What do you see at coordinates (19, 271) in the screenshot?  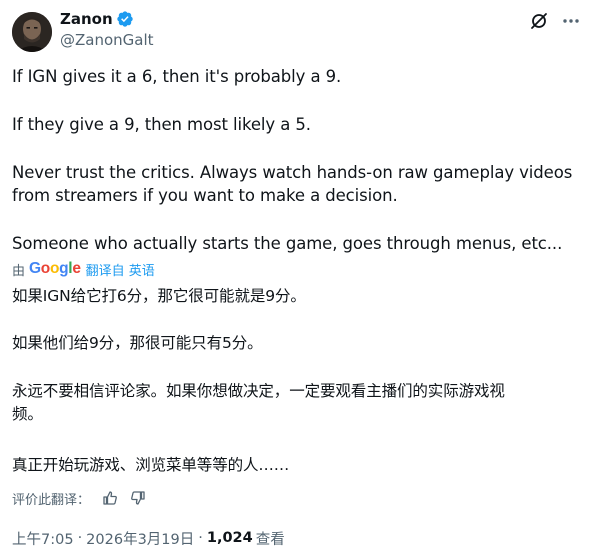 I see `translated-by-prefix: 由` at bounding box center [19, 271].